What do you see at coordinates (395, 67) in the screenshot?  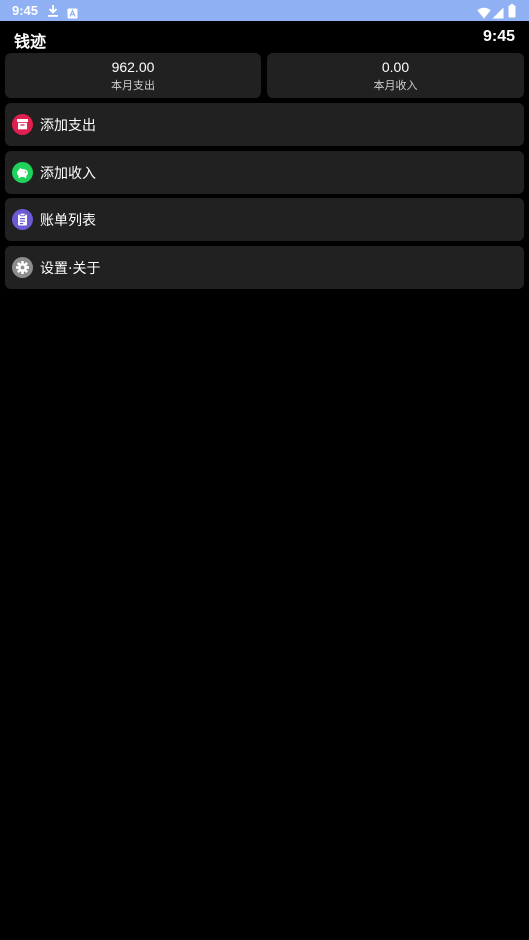 I see `monthly-income-value: 0.00` at bounding box center [395, 67].